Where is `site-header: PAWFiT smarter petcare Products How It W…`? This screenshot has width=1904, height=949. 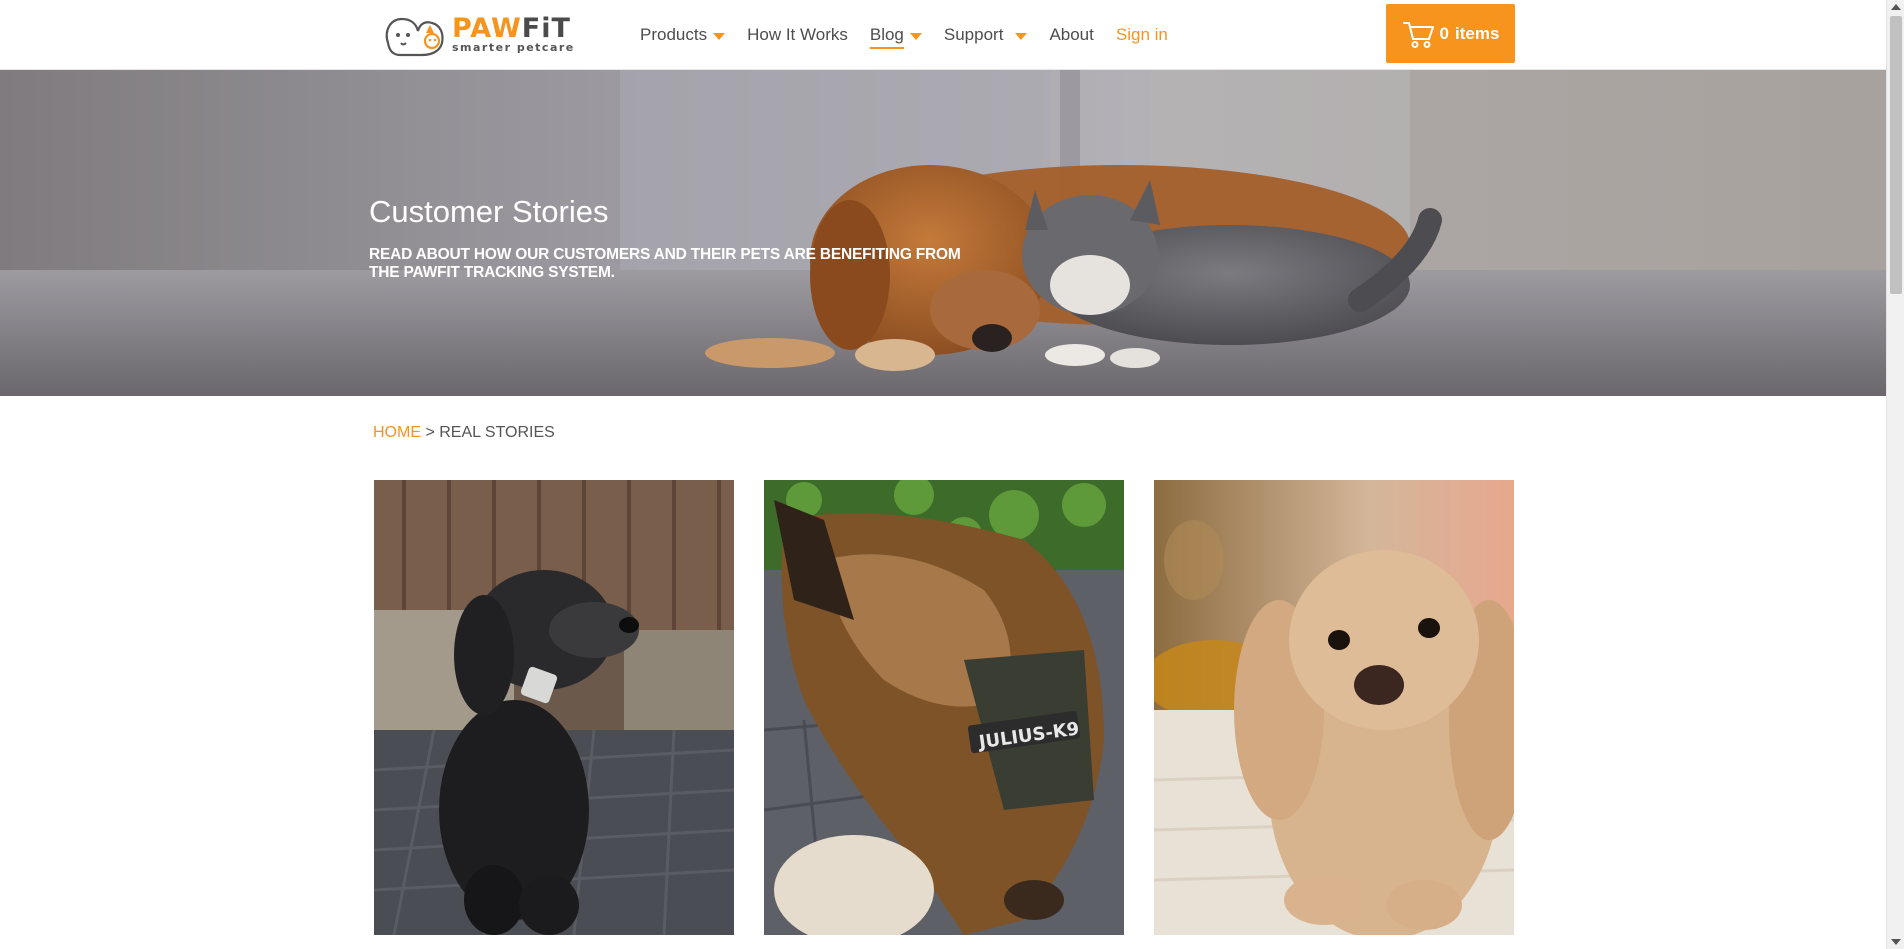 site-header: PAWFiT smarter petcare Products How It W… is located at coordinates (943, 35).